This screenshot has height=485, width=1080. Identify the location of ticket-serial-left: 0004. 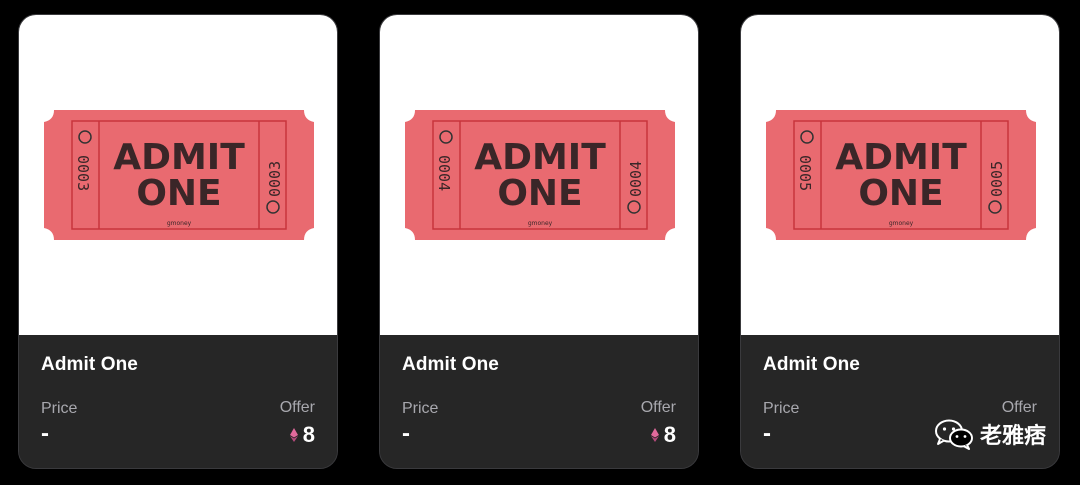
(444, 173).